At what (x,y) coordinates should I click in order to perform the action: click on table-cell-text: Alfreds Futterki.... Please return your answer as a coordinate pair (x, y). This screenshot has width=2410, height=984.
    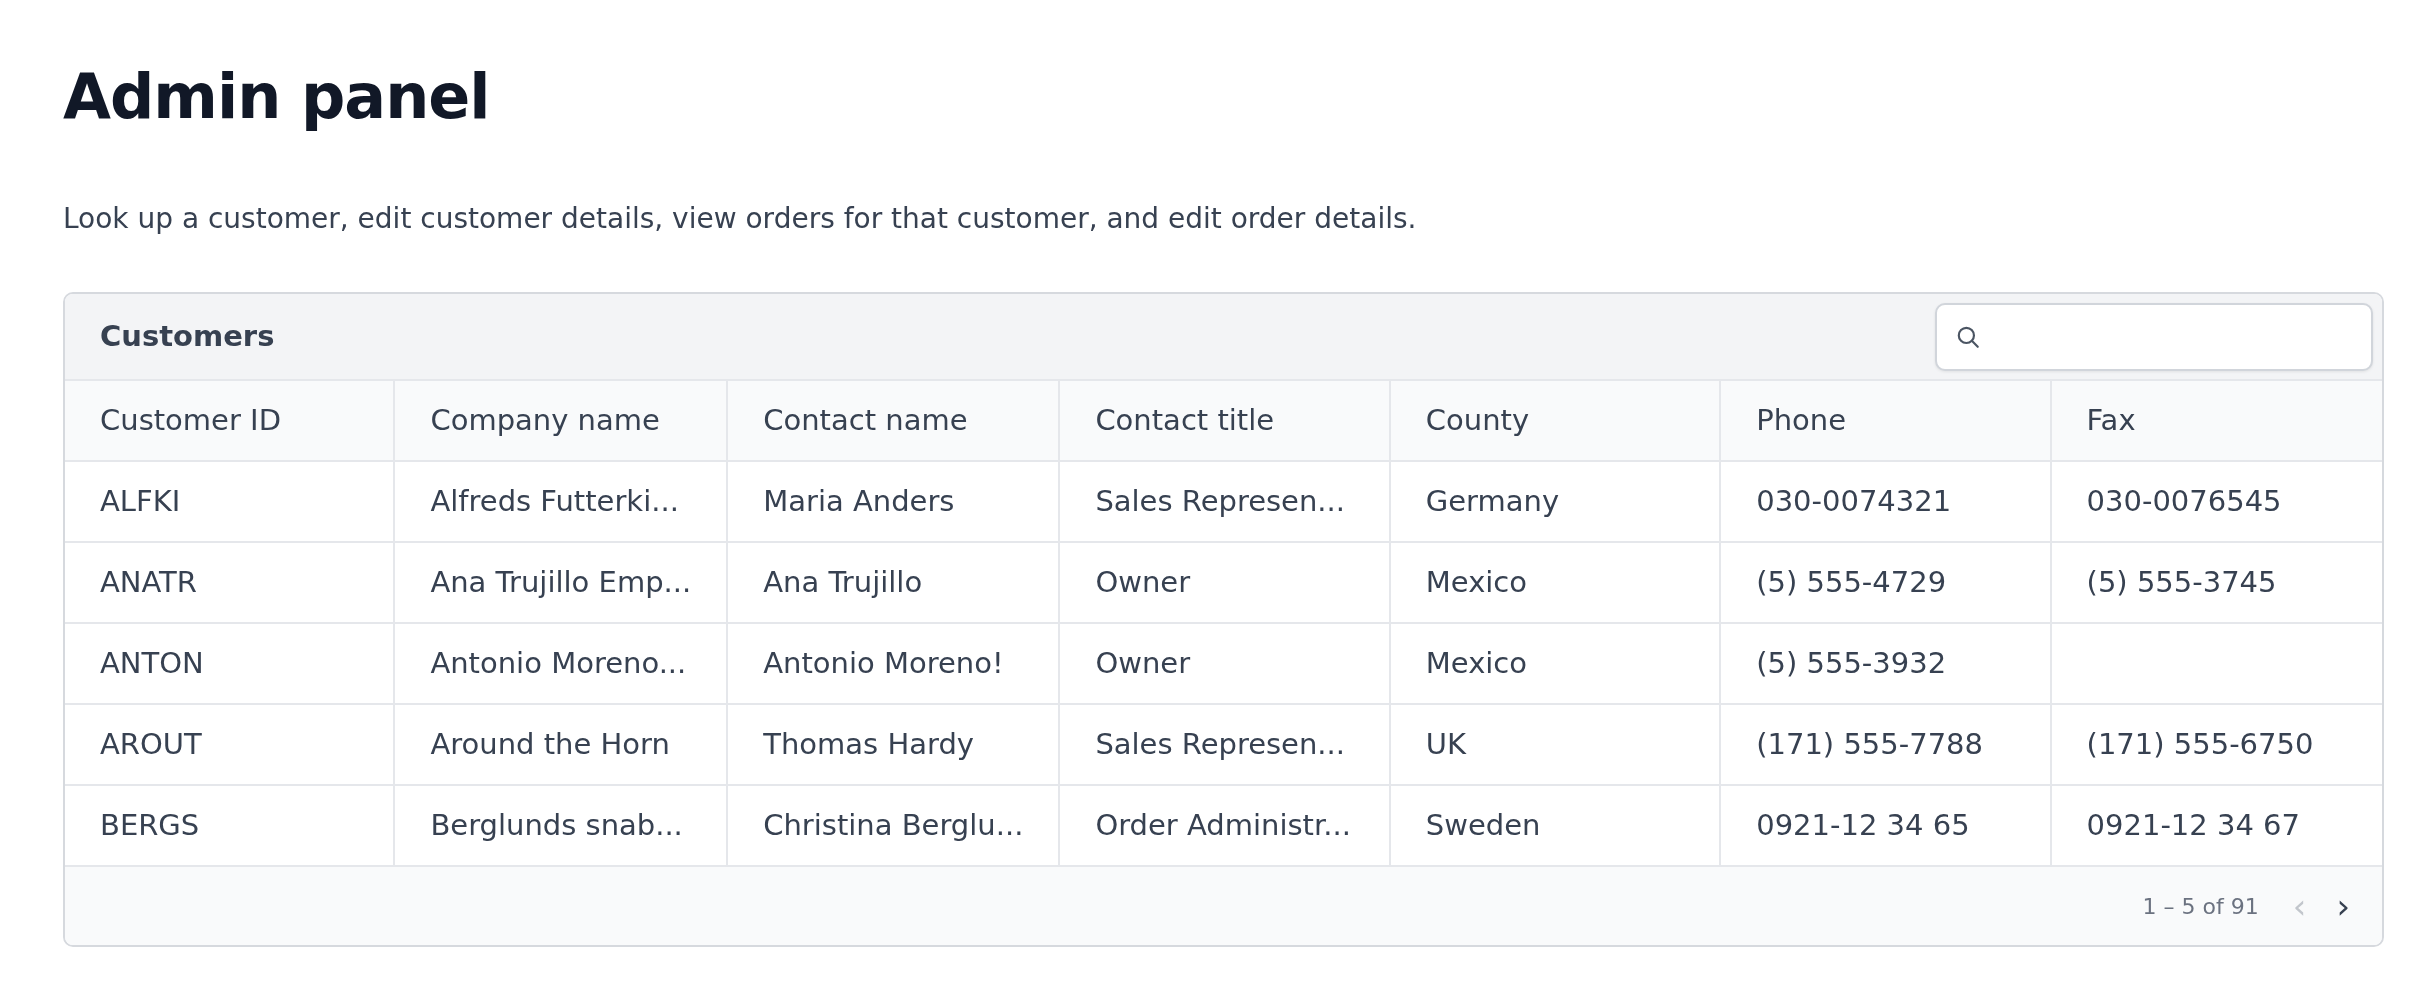
    Looking at the image, I should click on (554, 502).